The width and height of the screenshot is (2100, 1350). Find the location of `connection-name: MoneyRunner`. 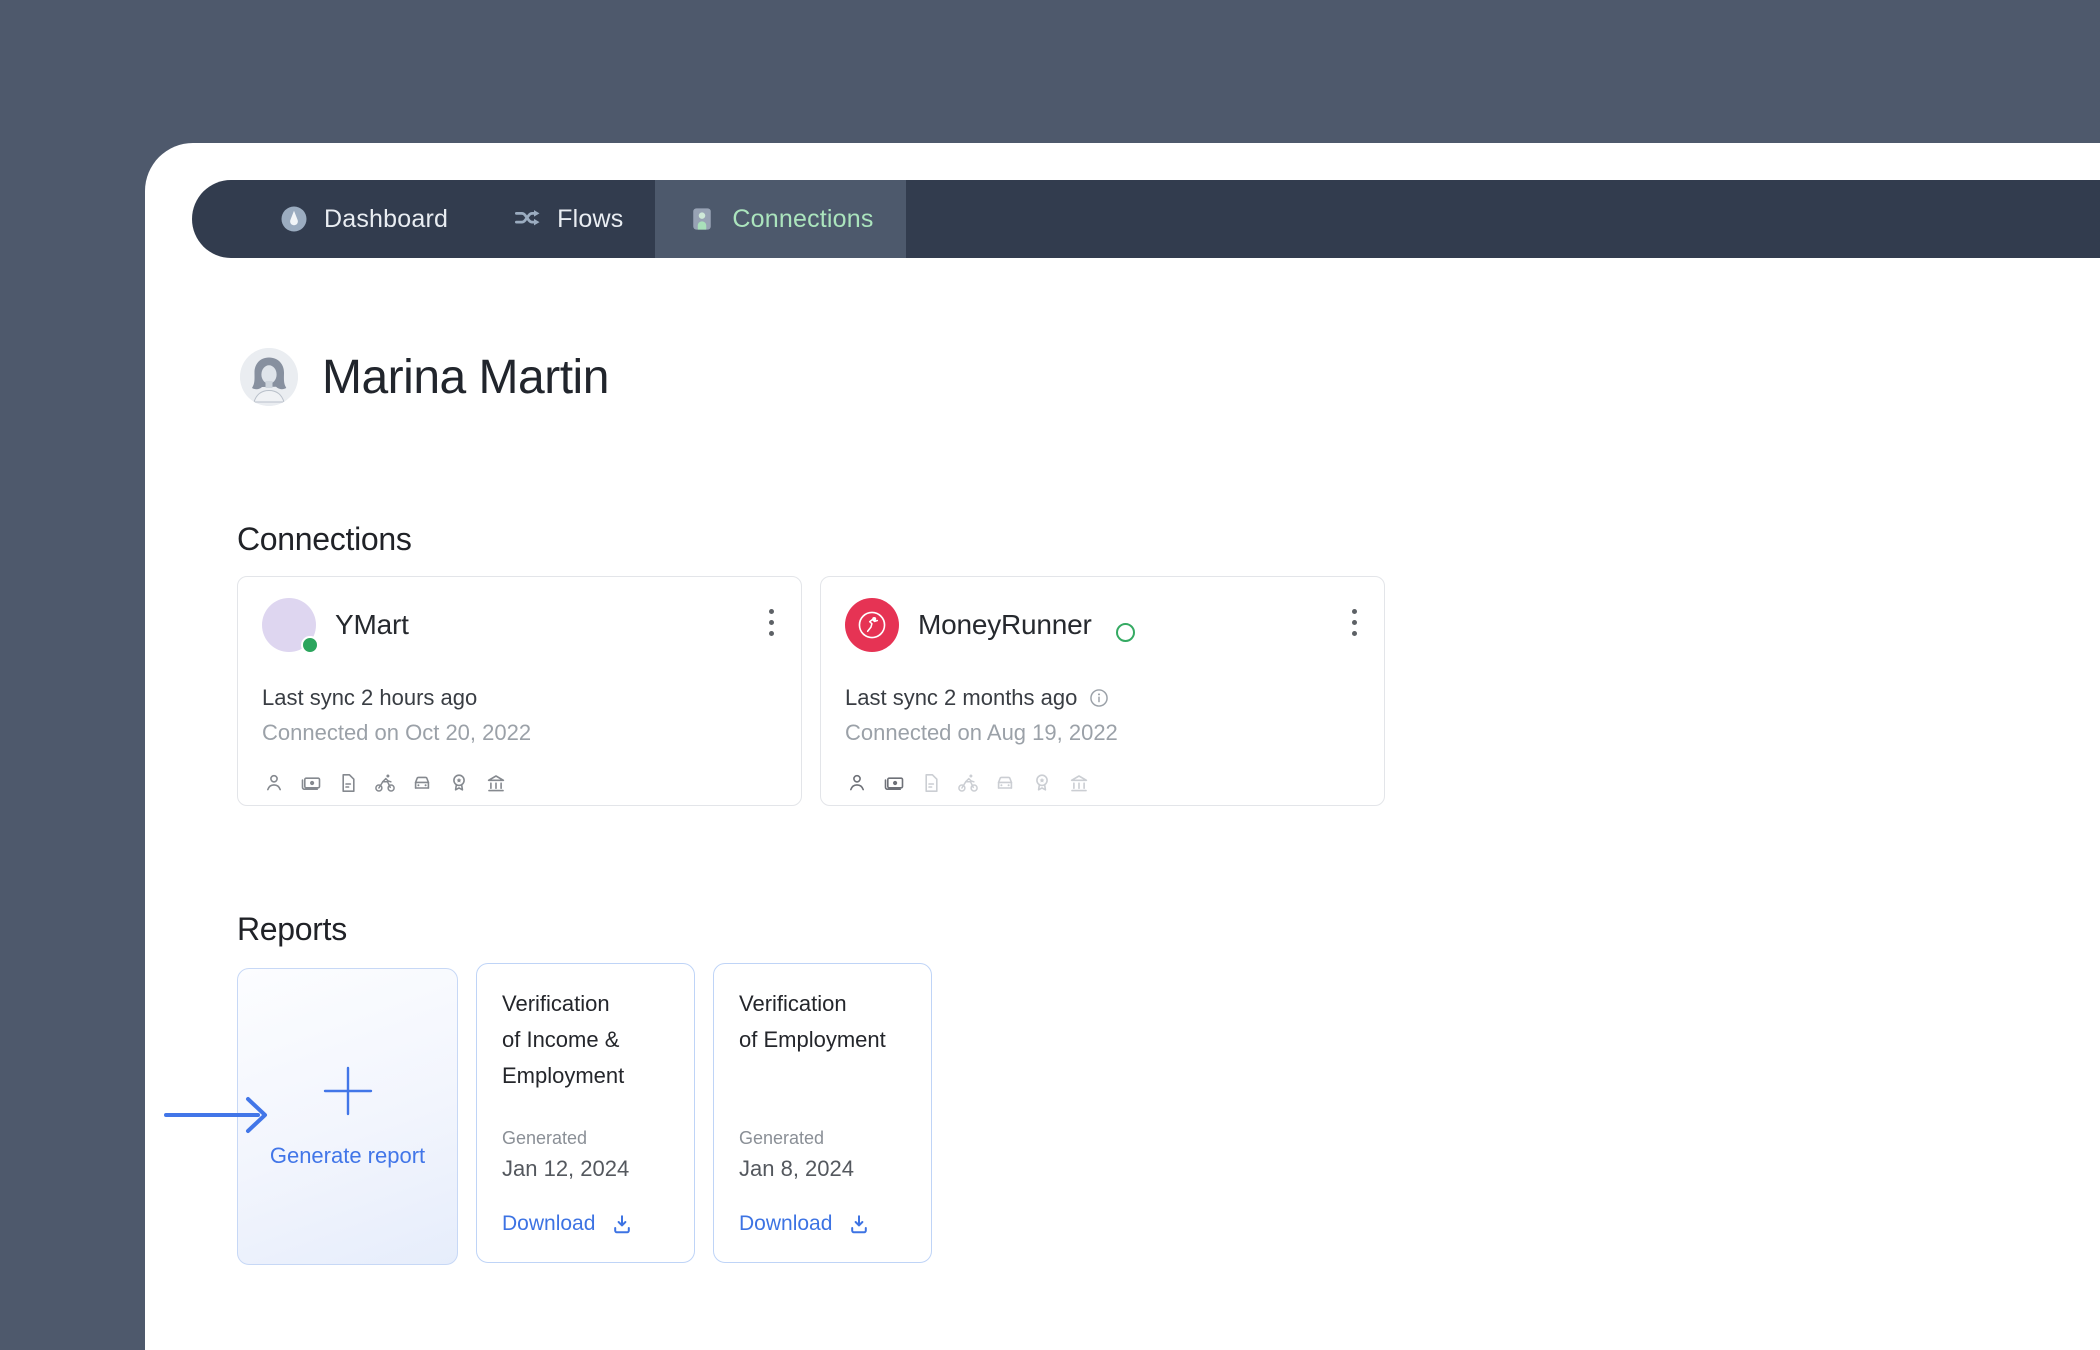

connection-name: MoneyRunner is located at coordinates (1005, 624).